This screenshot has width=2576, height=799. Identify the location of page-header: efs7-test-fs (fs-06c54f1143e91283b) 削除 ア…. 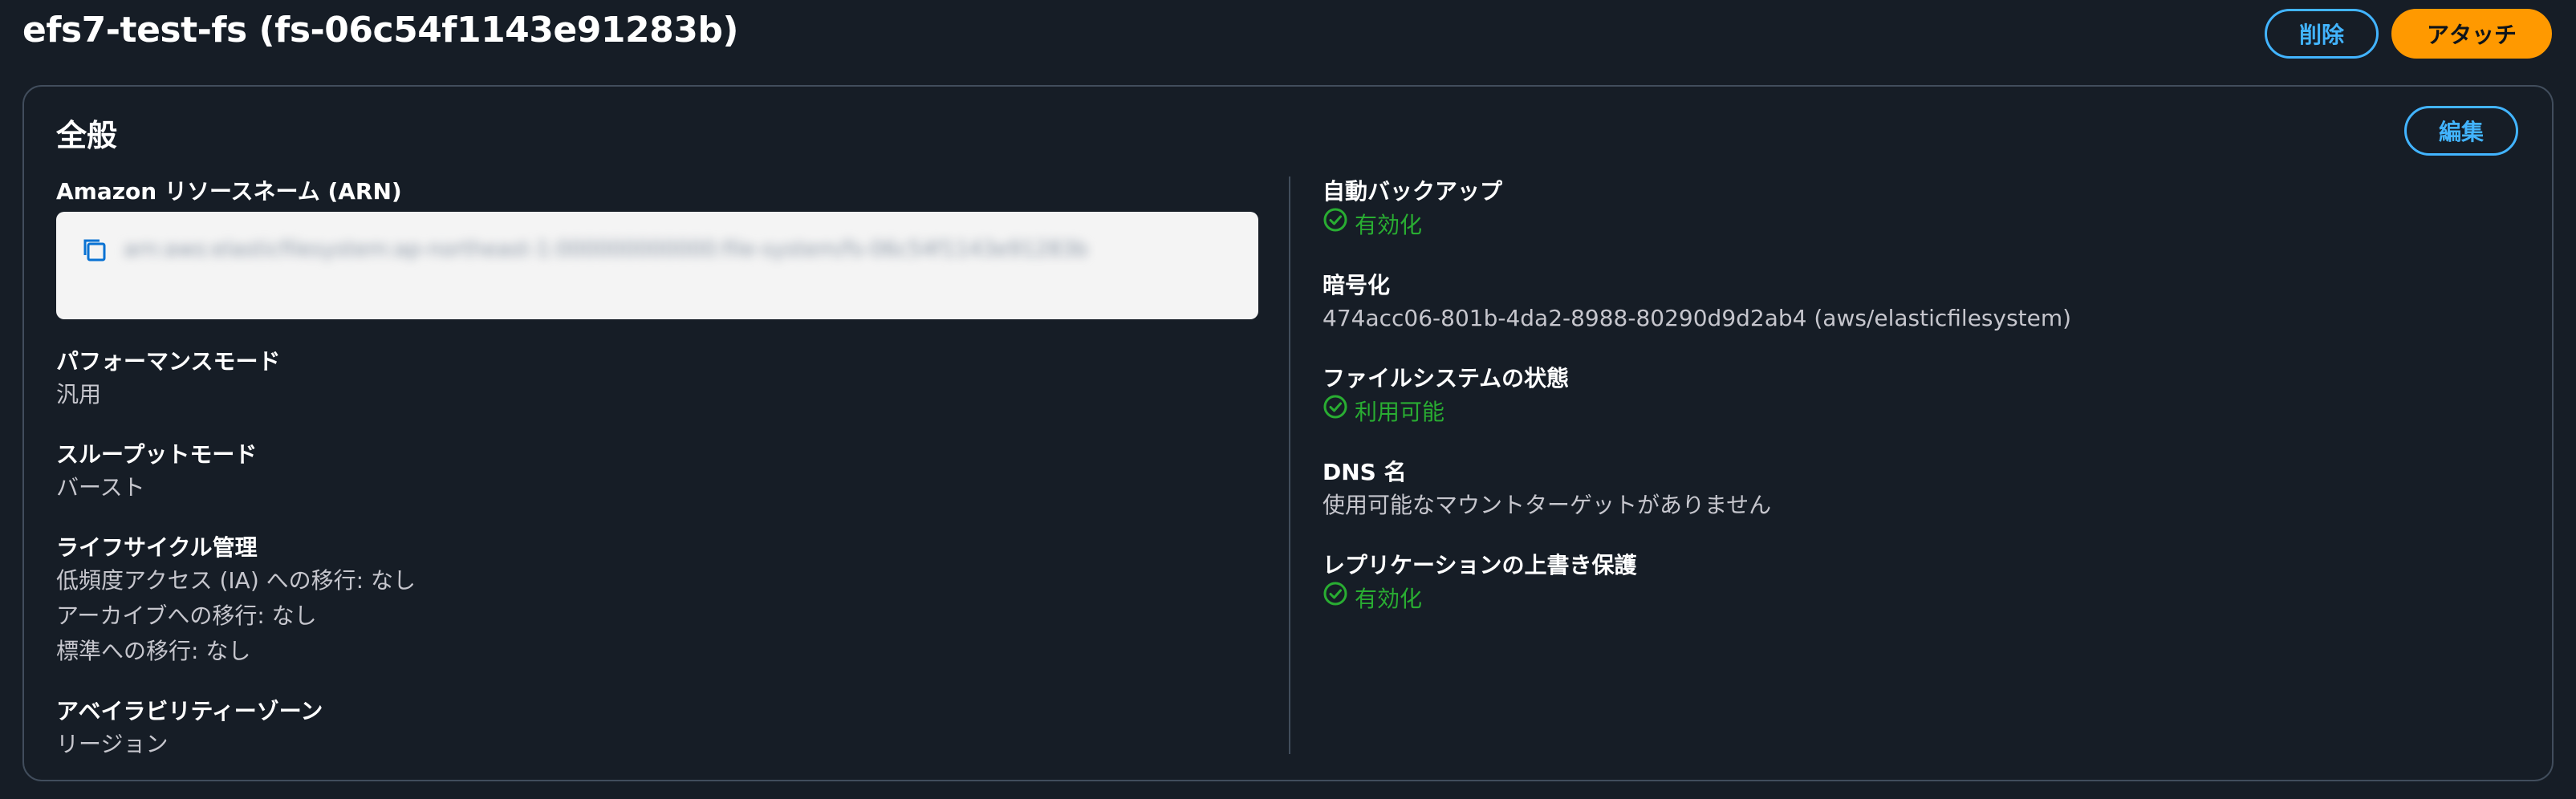
(1288, 34).